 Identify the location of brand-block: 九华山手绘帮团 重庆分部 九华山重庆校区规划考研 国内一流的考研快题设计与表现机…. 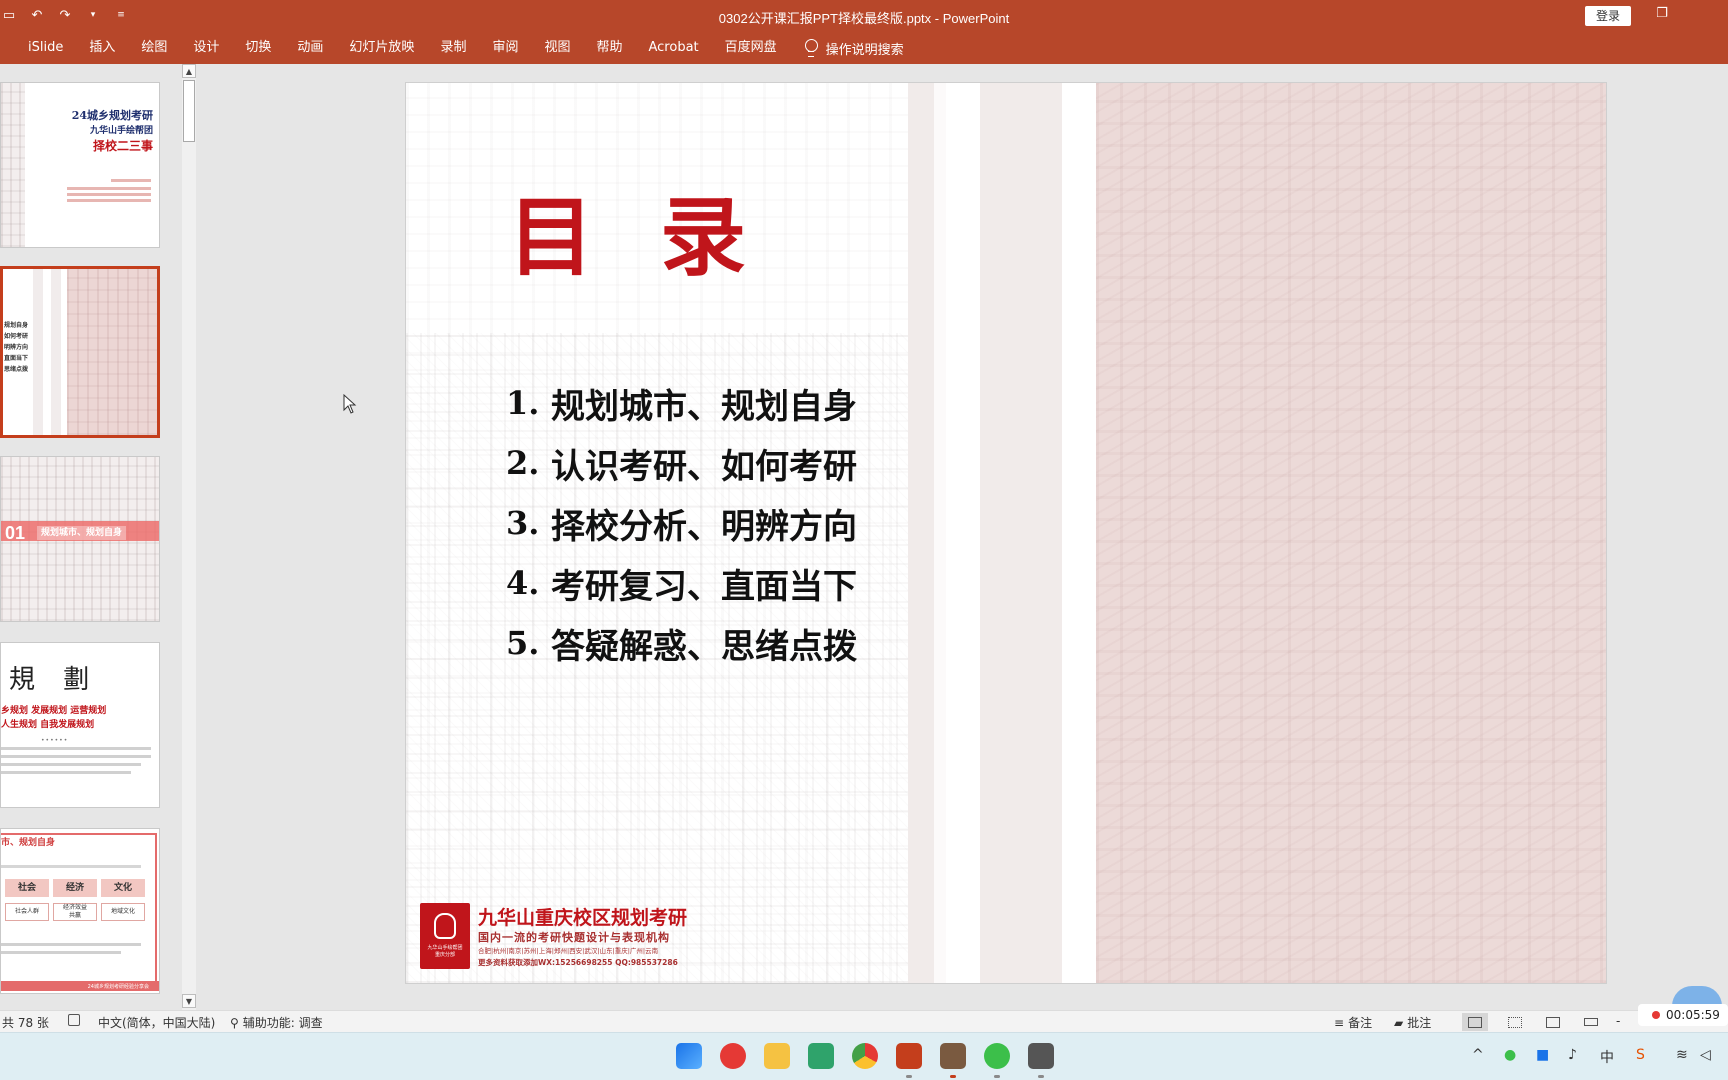
(560, 937).